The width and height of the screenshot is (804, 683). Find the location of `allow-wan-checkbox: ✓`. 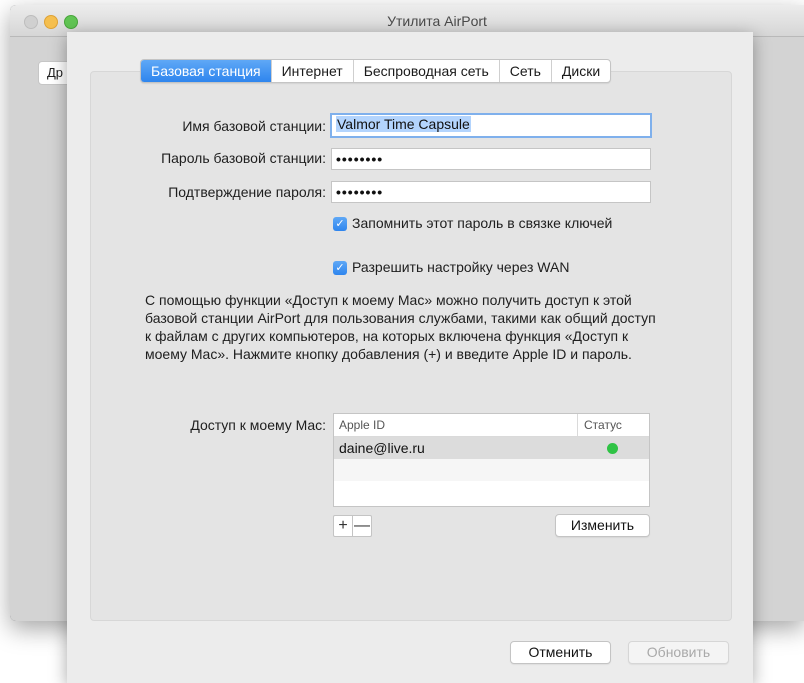

allow-wan-checkbox: ✓ is located at coordinates (340, 268).